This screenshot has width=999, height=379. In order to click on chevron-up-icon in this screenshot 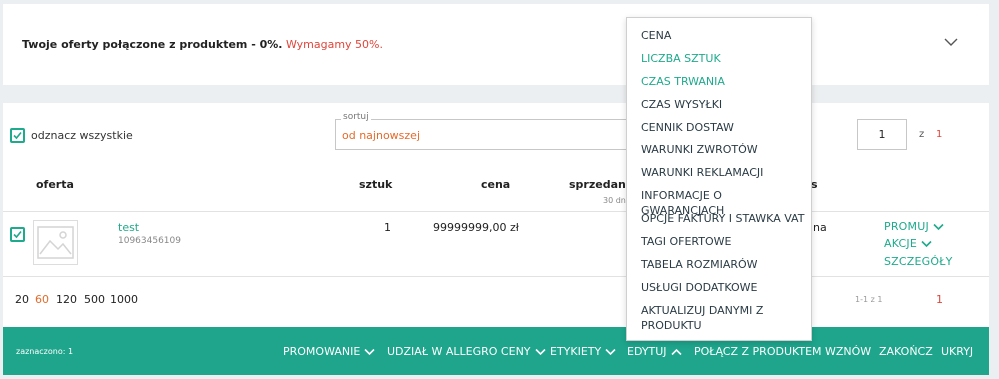, I will do `click(676, 352)`.